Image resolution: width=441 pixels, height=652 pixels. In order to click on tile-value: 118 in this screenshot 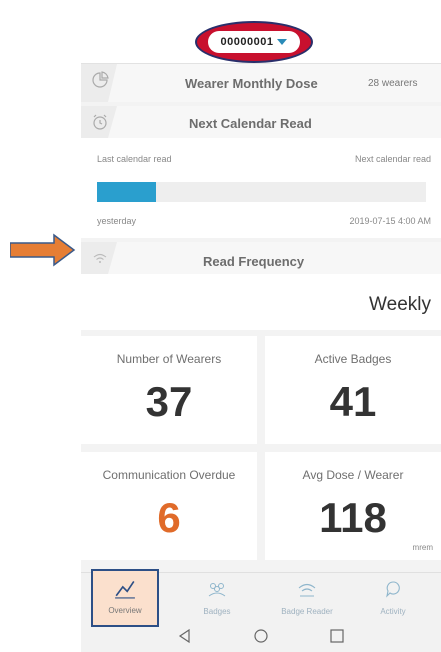, I will do `click(353, 517)`.